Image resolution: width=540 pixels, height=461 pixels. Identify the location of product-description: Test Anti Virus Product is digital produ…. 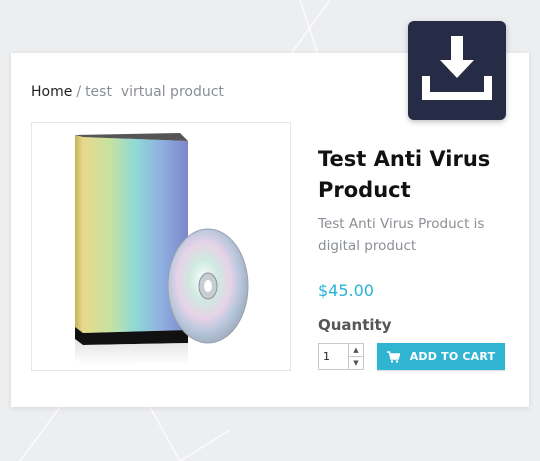
(401, 235).